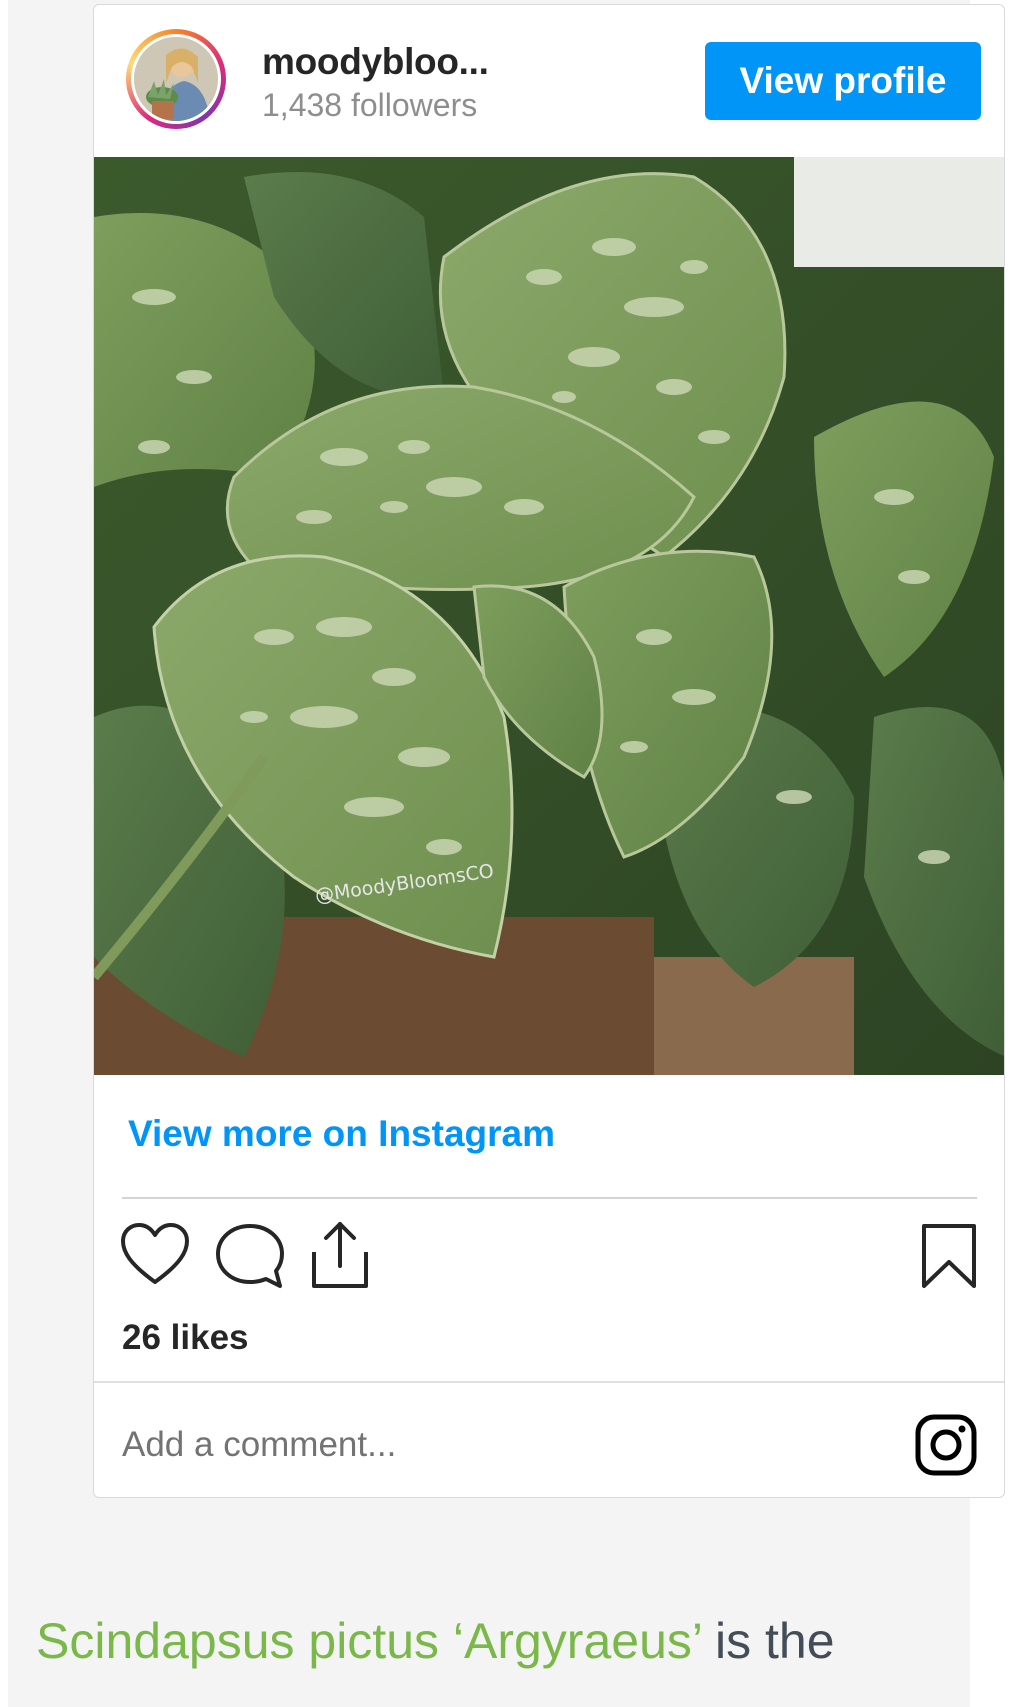  I want to click on bookmark-icon, so click(949, 1256).